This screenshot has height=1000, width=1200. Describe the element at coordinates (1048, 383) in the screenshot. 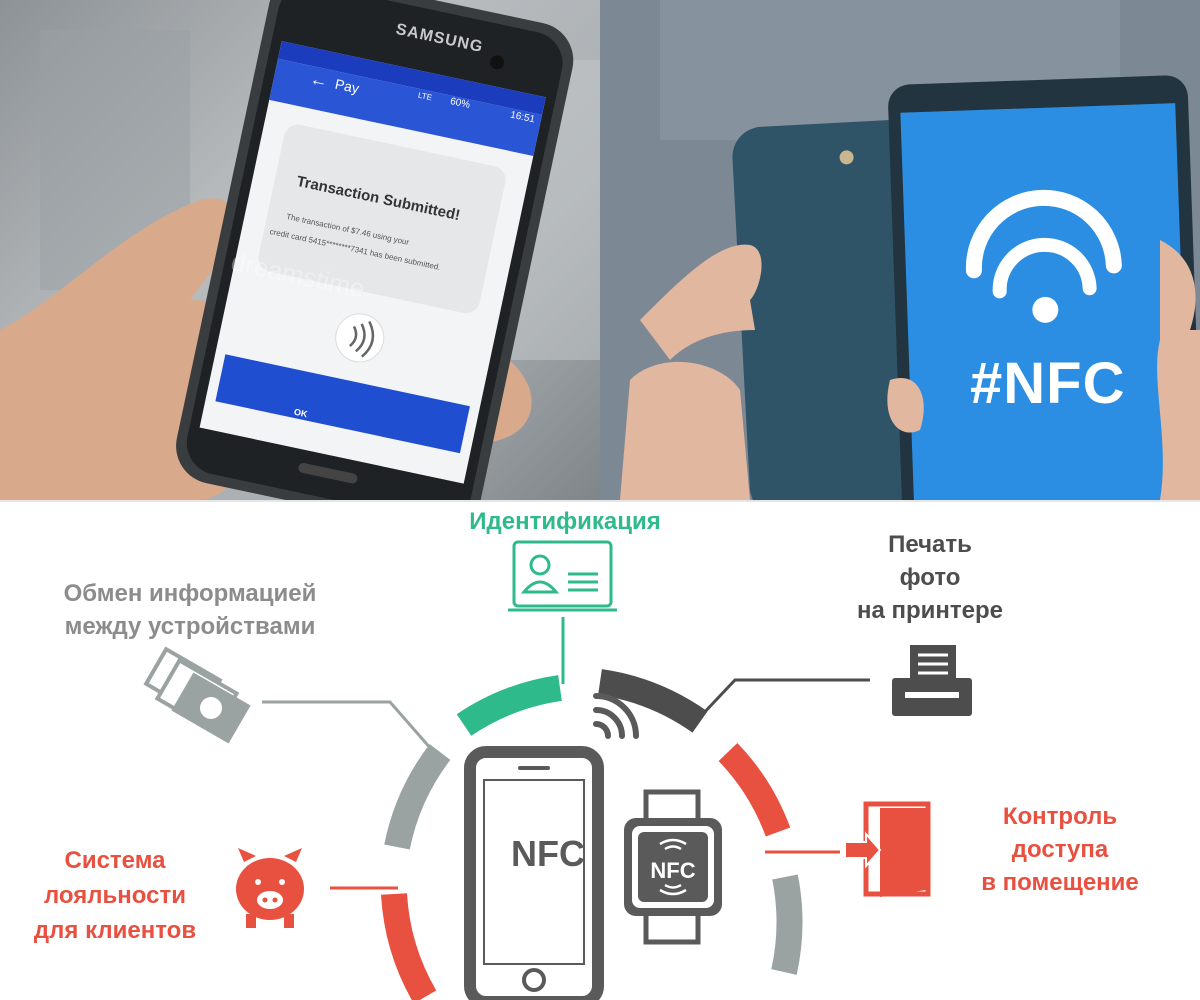

I see `nfc-screen-label: #NFC` at that location.